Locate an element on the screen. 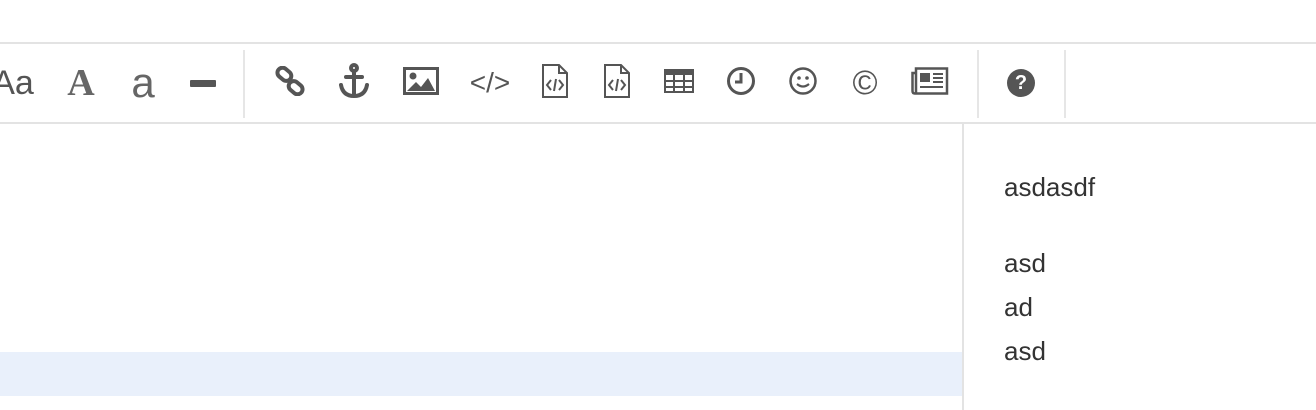 The image size is (1316, 410). clock-button is located at coordinates (741, 83).